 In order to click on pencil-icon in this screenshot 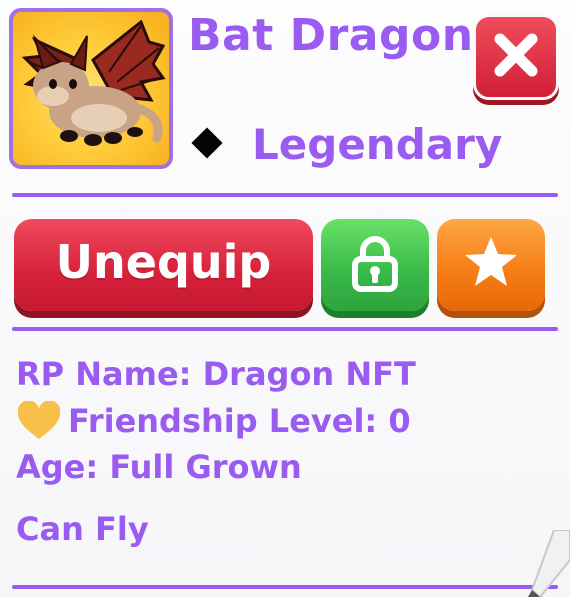, I will do `click(549, 563)`.